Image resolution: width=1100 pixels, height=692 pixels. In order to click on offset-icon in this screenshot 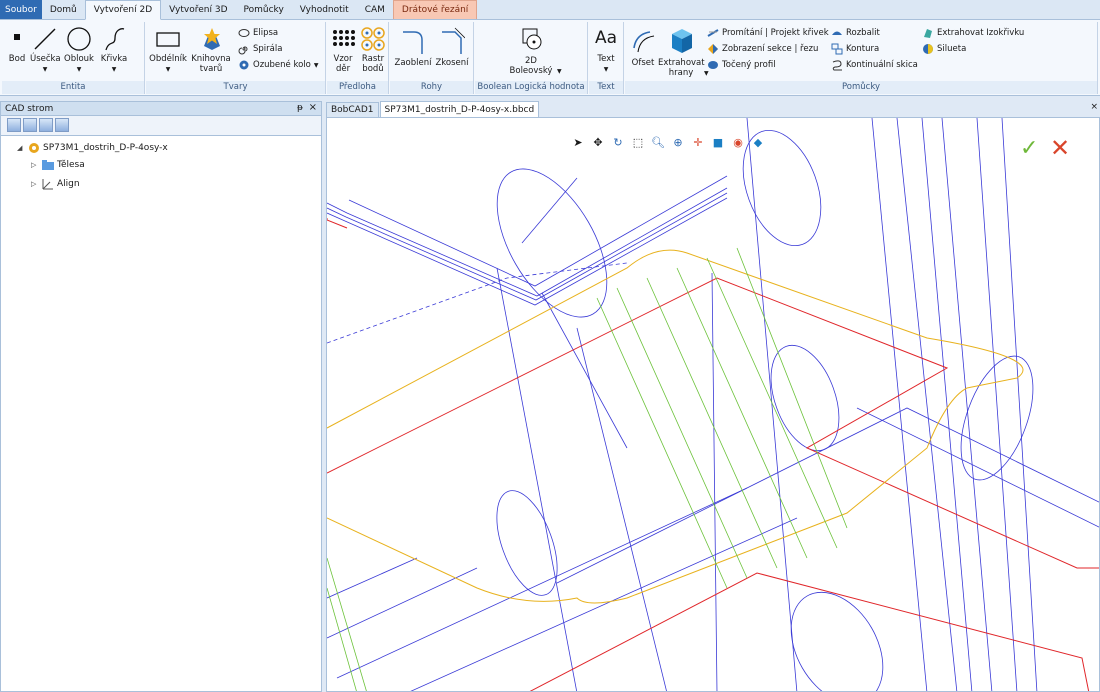, I will do `click(644, 42)`.